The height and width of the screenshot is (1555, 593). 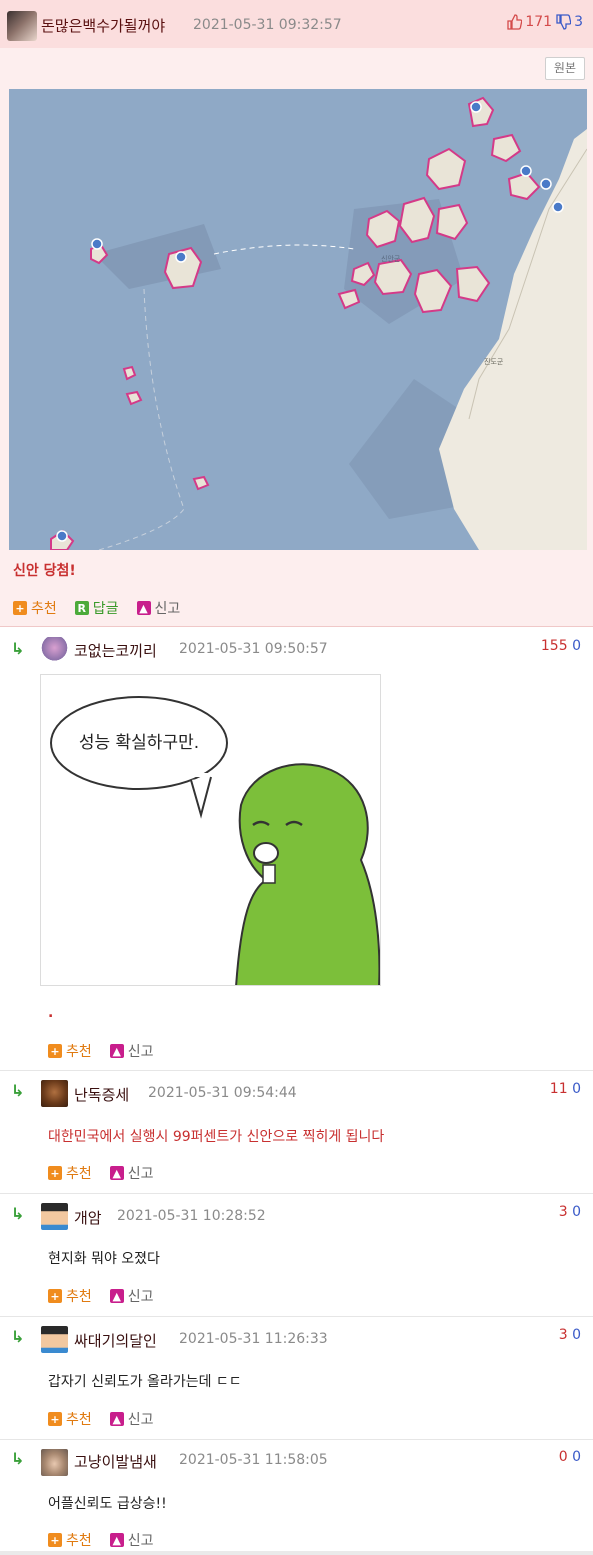 What do you see at coordinates (564, 68) in the screenshot?
I see `original-button: 원본` at bounding box center [564, 68].